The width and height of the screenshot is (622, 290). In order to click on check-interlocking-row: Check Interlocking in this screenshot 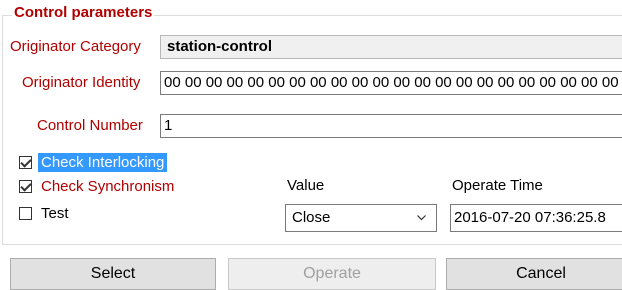, I will do `click(93, 162)`.